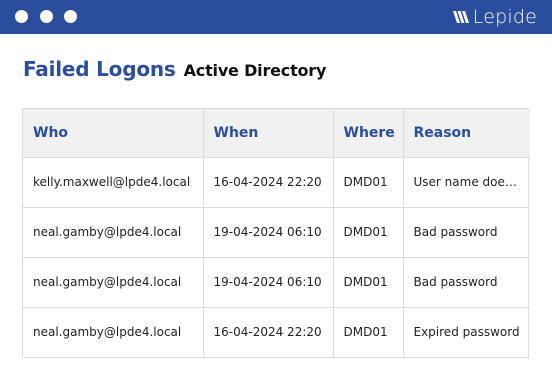 This screenshot has width=552, height=380. I want to click on column-header-when: When, so click(268, 133).